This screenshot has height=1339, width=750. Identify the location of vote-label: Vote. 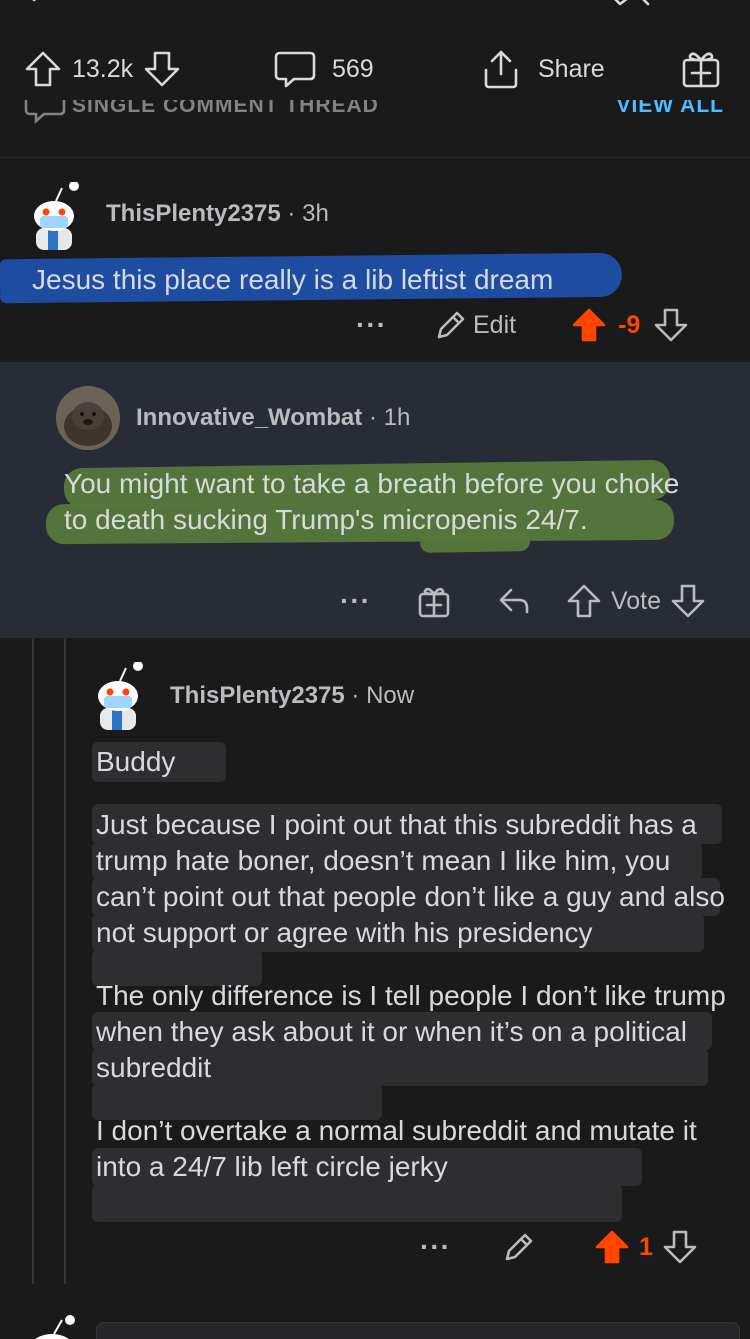
(636, 600).